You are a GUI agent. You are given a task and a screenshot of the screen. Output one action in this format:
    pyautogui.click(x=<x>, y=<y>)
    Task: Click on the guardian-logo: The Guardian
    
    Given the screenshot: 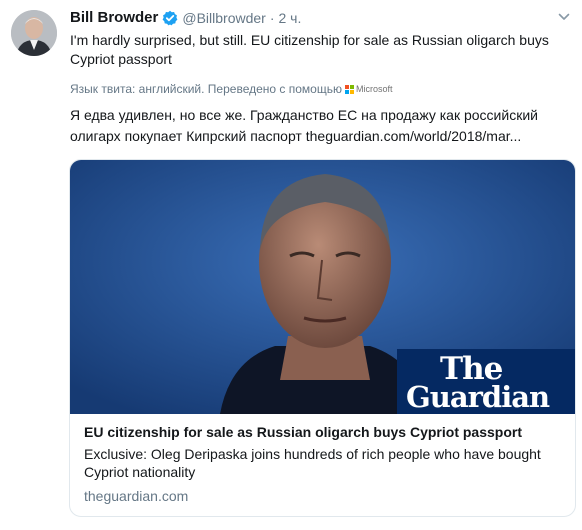 What is the action you would take?
    pyautogui.click(x=486, y=381)
    